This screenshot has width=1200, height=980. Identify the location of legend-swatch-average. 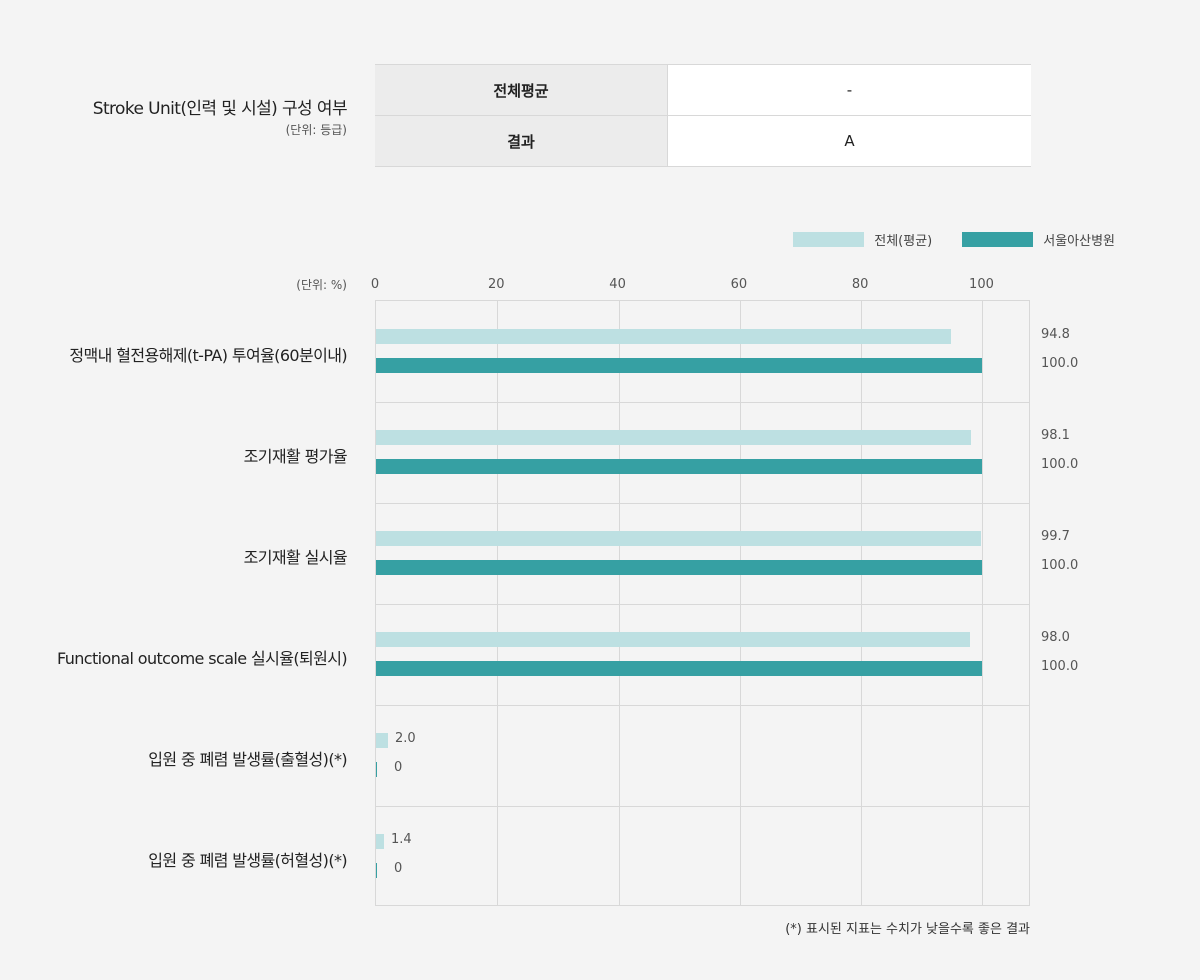
(829, 239).